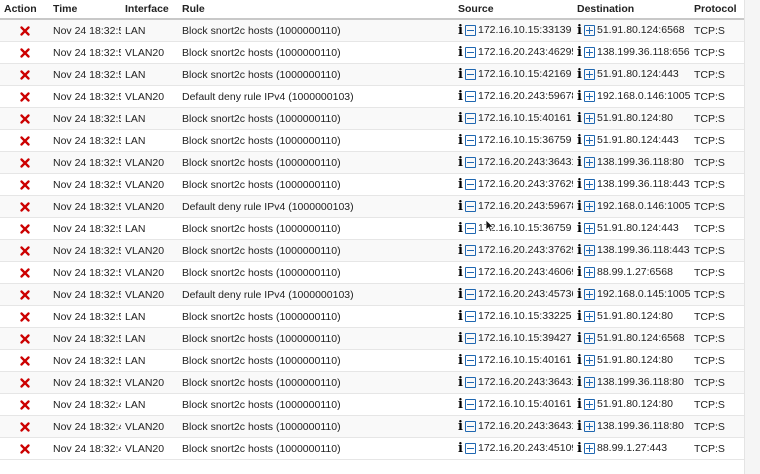 The height and width of the screenshot is (474, 760). I want to click on vertical-scrollbar, so click(752, 237).